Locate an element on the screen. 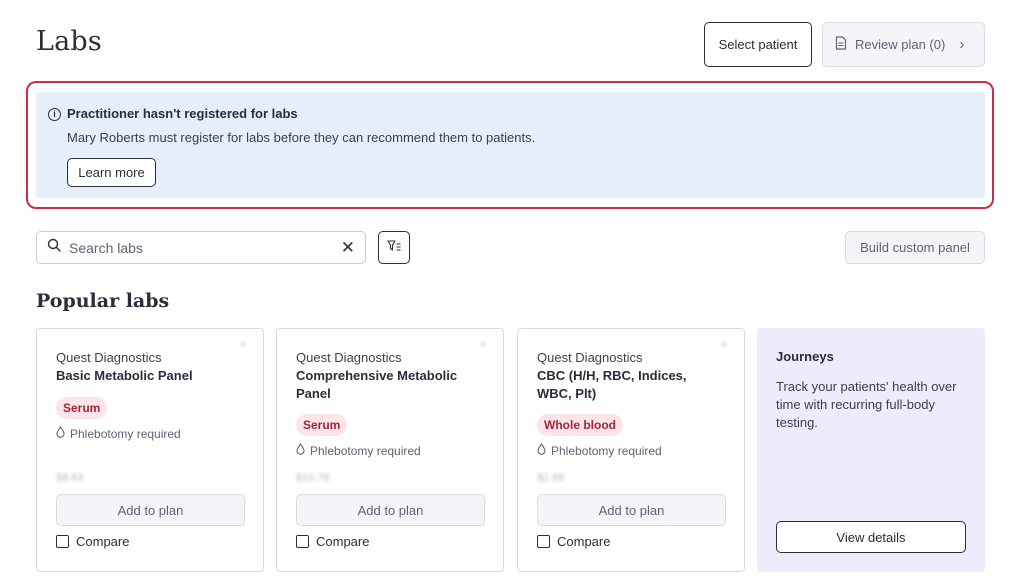 This screenshot has height=582, width=1024. search-box: ✕ is located at coordinates (201, 247).